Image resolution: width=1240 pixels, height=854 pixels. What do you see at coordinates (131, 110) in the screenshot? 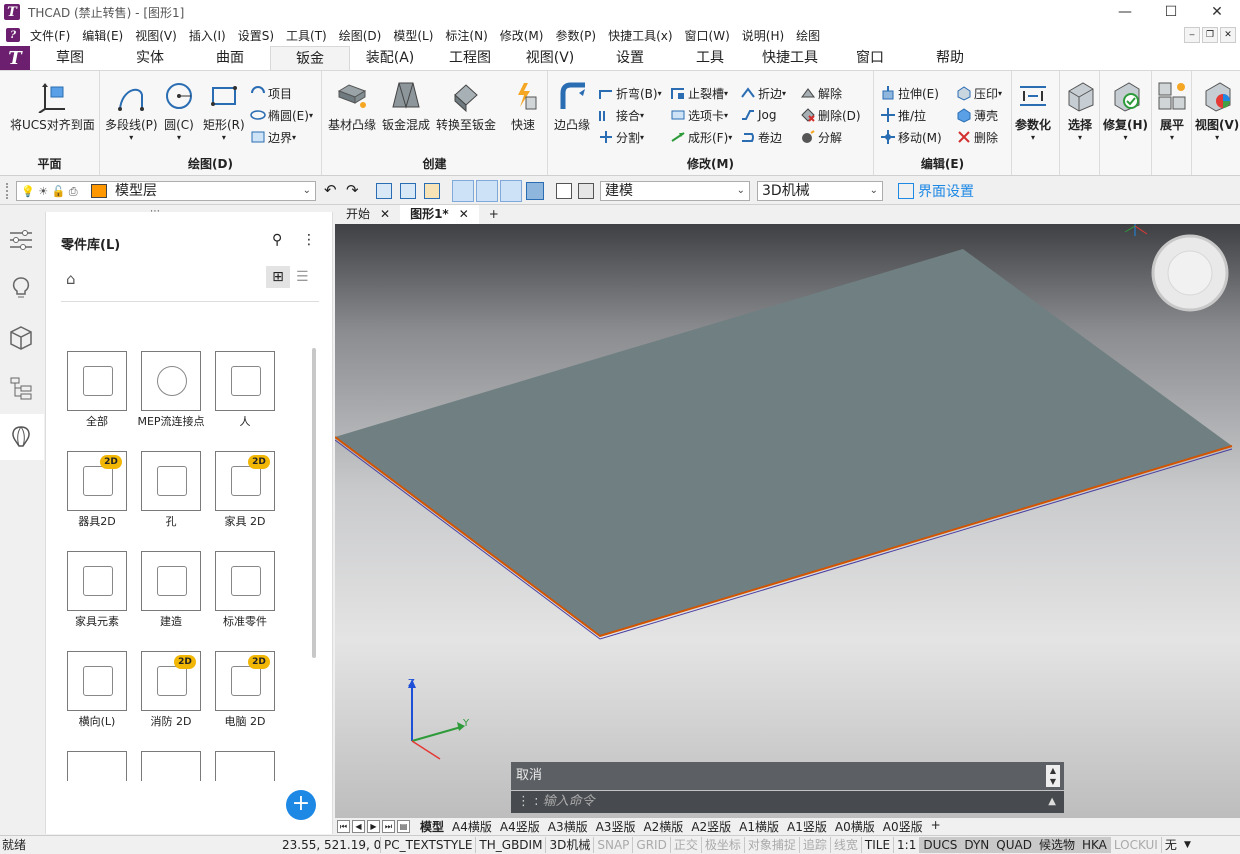
I see `polyline-button: 多段线(P) ▾` at bounding box center [131, 110].